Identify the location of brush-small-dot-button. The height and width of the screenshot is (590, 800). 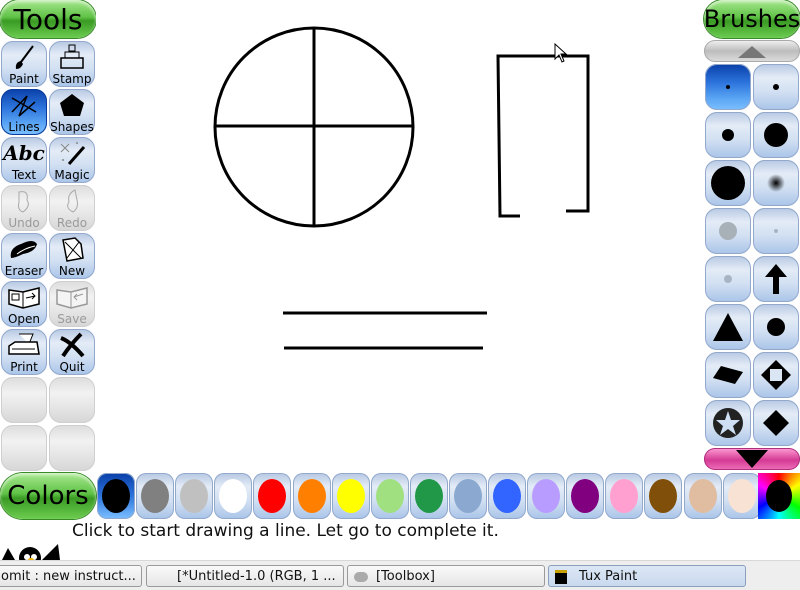
(776, 87).